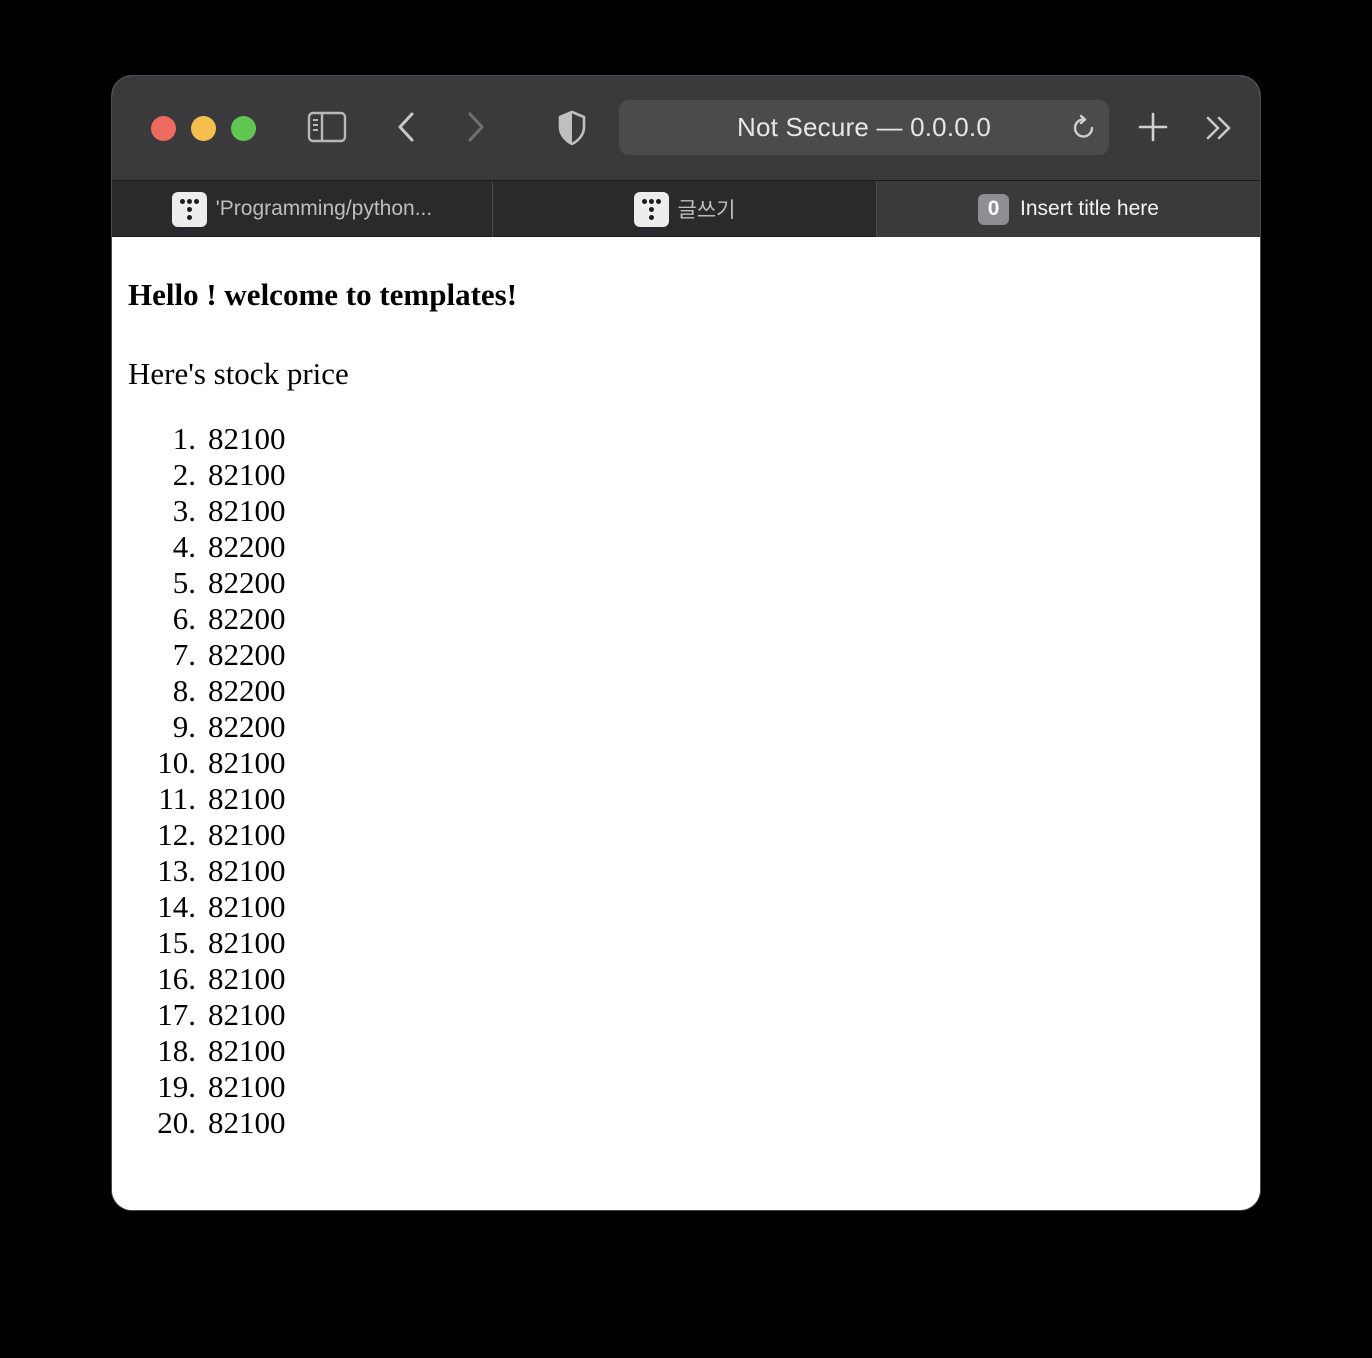 The width and height of the screenshot is (1372, 1358). What do you see at coordinates (176, 906) in the screenshot?
I see `list-item-number: 14.` at bounding box center [176, 906].